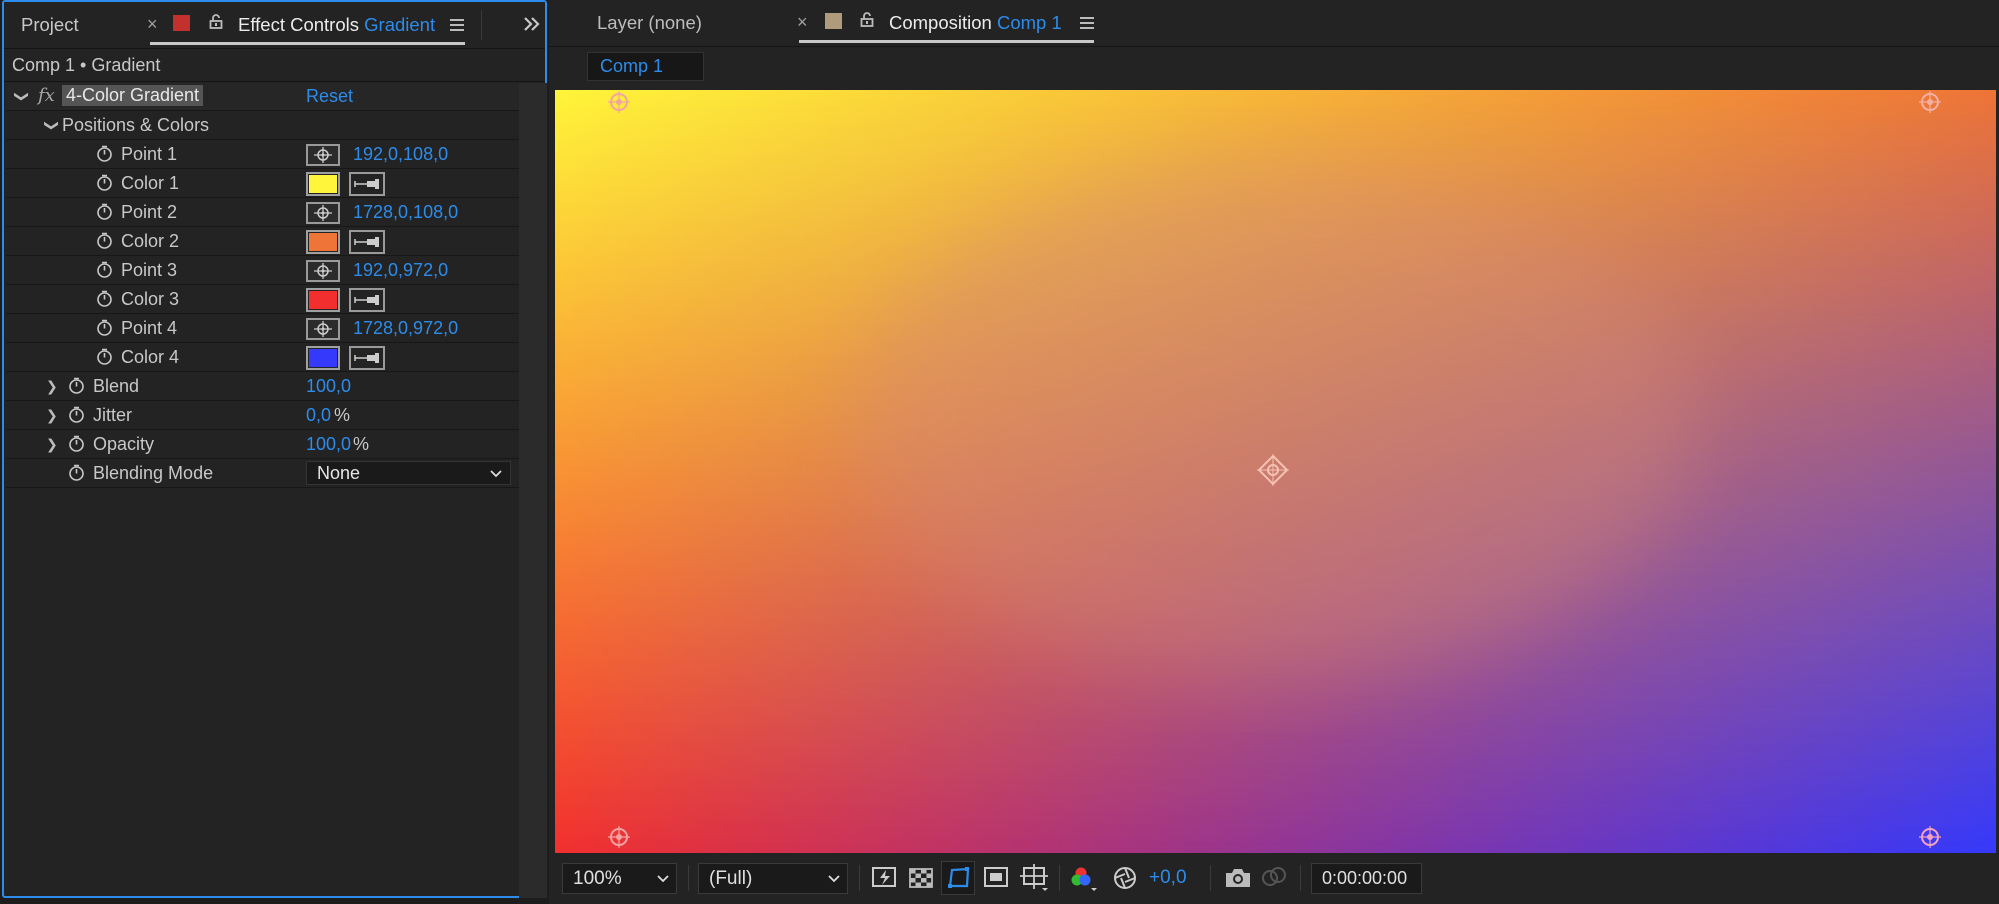 Image resolution: width=1999 pixels, height=904 pixels. I want to click on point-4-handle, so click(1930, 837).